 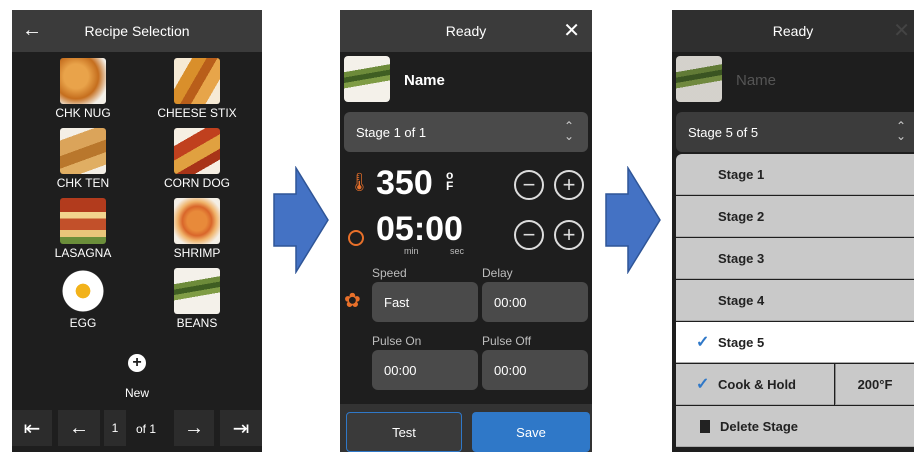 I want to click on arrow-right-icon: →, so click(x=194, y=427).